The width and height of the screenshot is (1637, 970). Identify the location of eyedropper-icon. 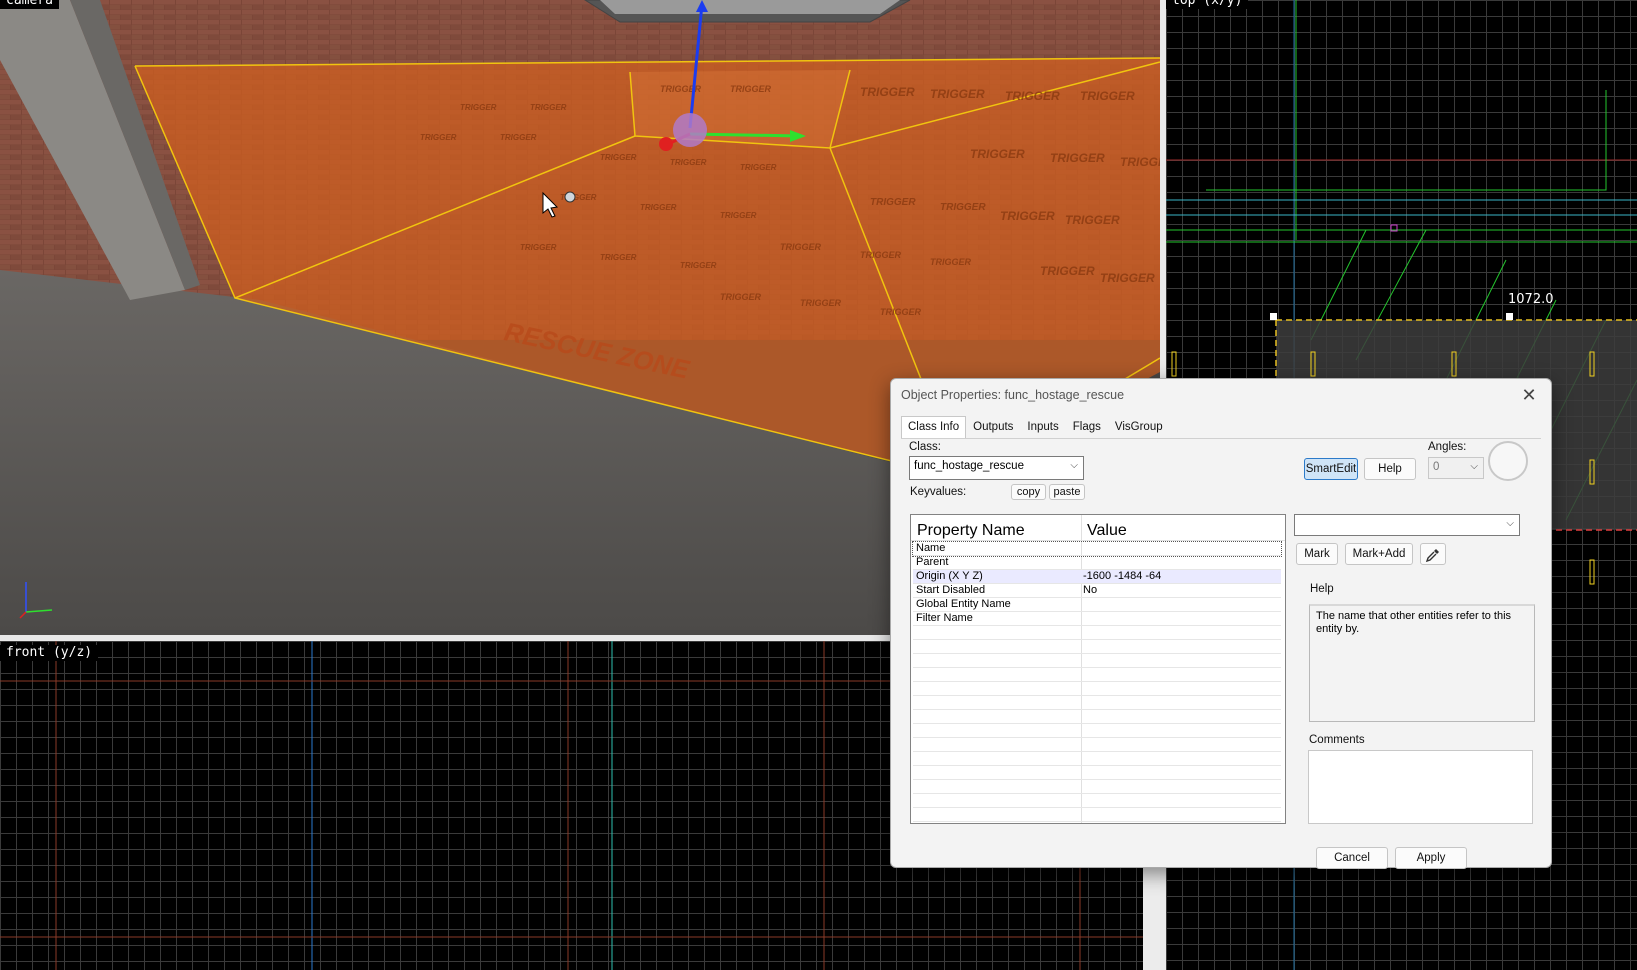
(1433, 554).